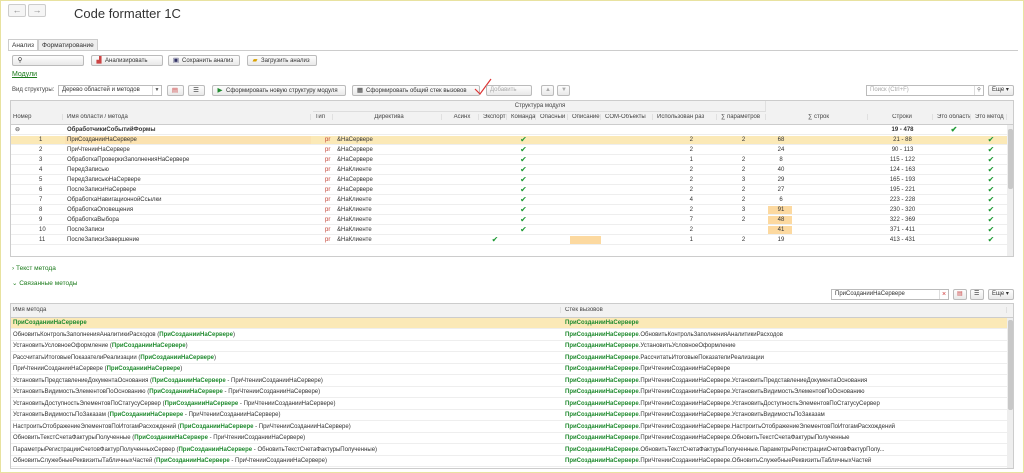 The width and height of the screenshot is (1024, 473). What do you see at coordinates (701, 357) in the screenshot?
I see `call-stack-suffix: .РассчитатьИтоговыеПоказателиРеализации` at bounding box center [701, 357].